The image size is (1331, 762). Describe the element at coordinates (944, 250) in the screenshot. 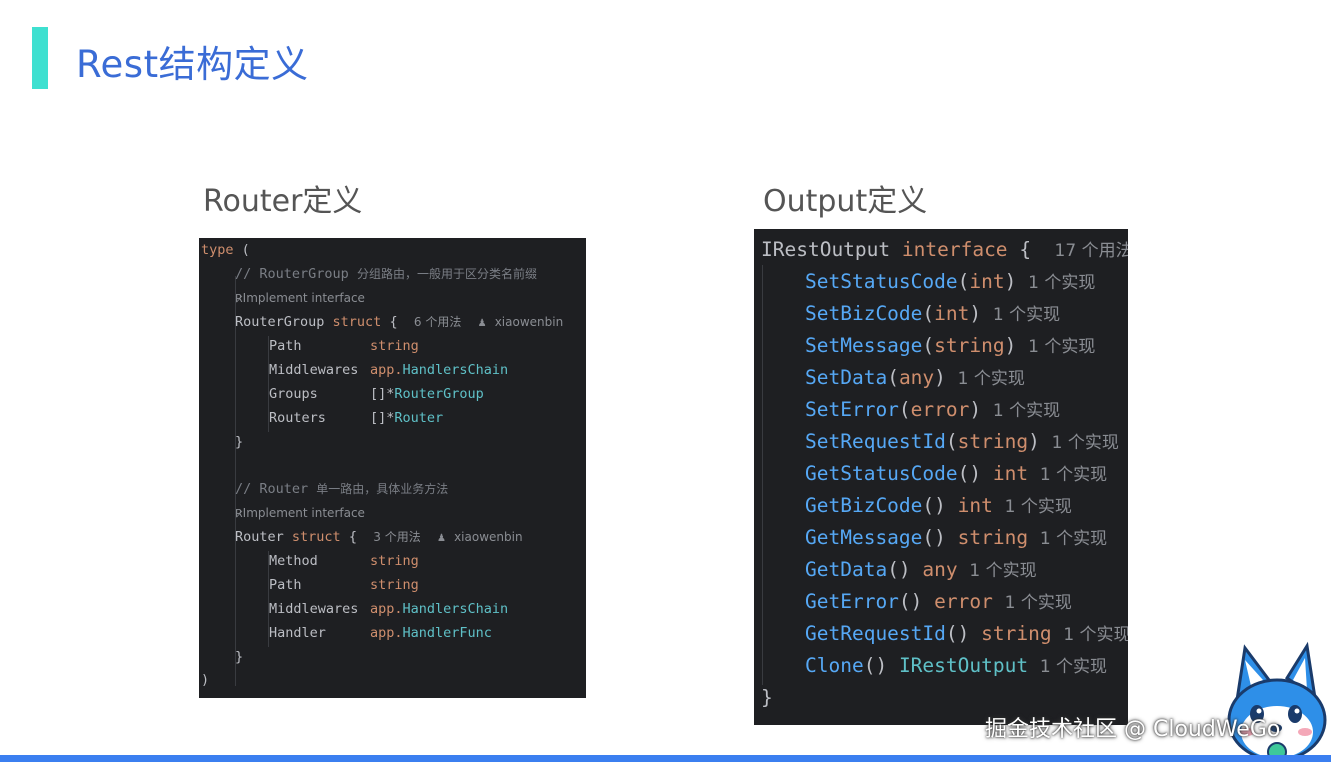

I see `code-line: IRestOutput interface { 17 个用法` at that location.